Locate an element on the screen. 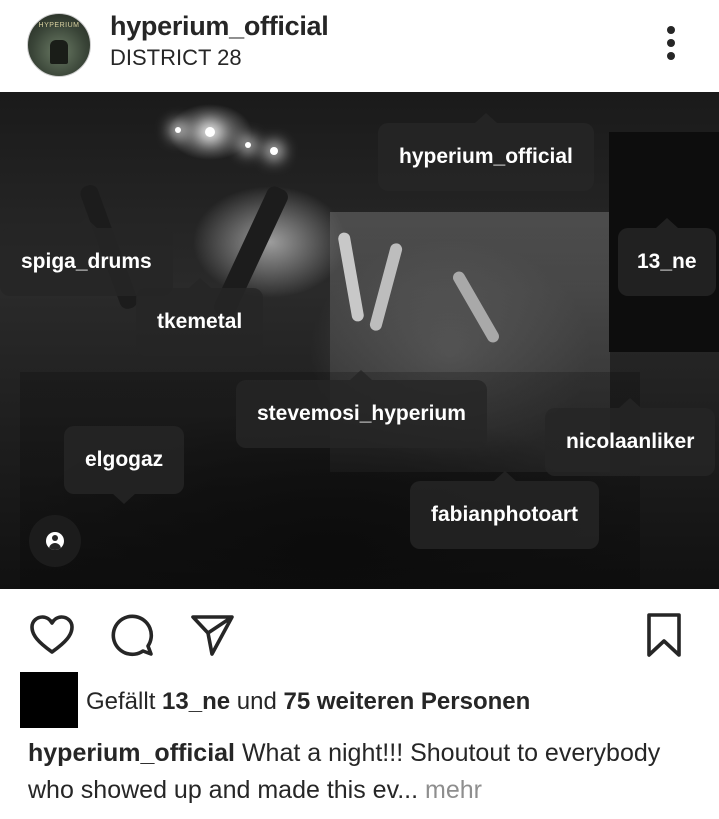 Image resolution: width=719 pixels, height=819 pixels. bookmark-icon is located at coordinates (664, 635).